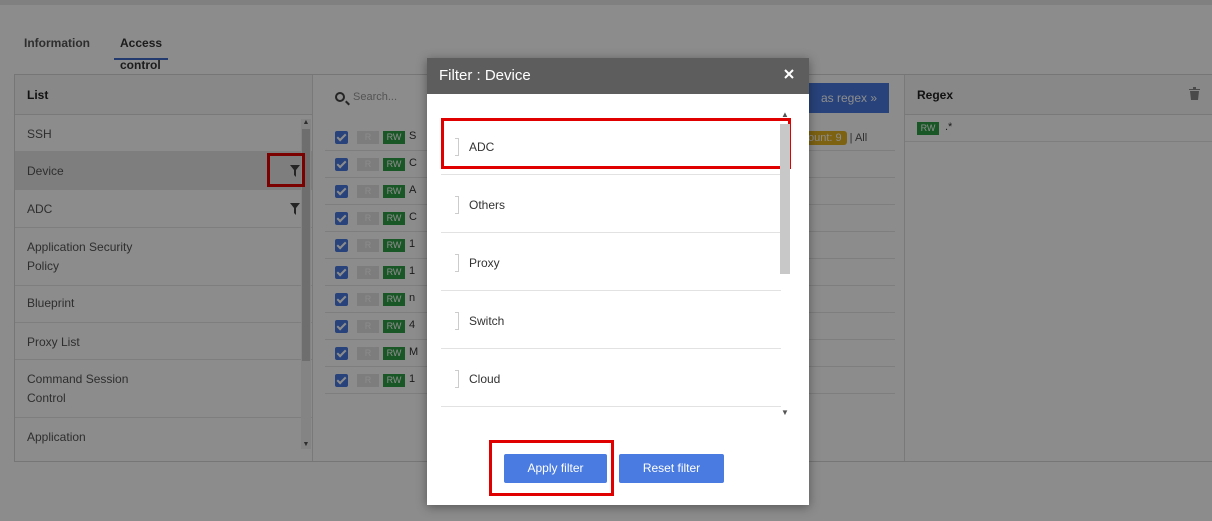  I want to click on filter-option-others: Others, so click(611, 204).